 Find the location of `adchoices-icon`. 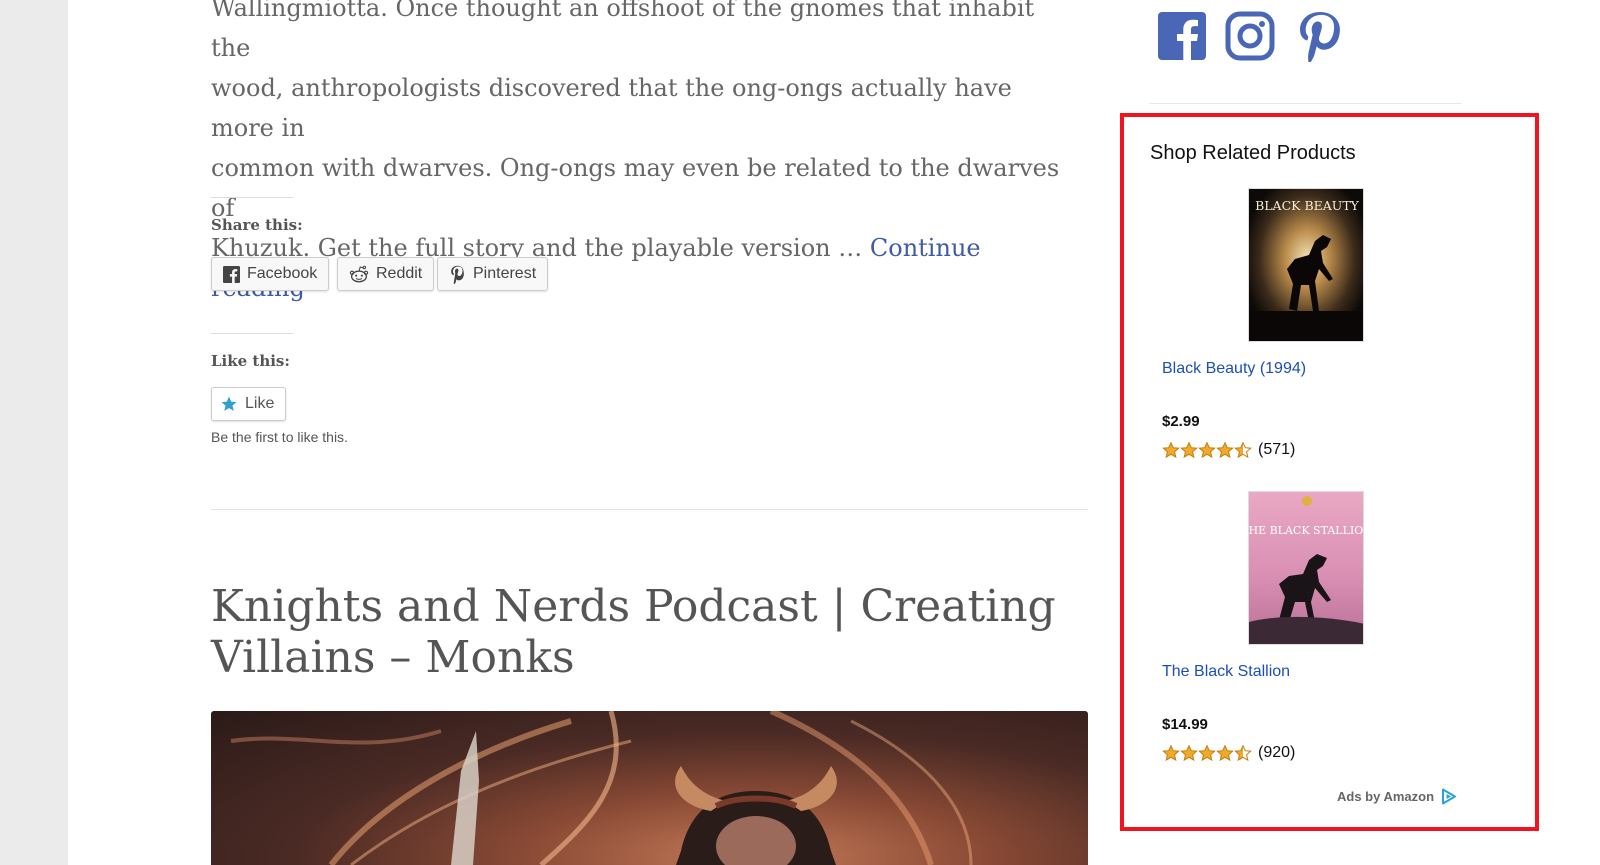

adchoices-icon is located at coordinates (1449, 796).